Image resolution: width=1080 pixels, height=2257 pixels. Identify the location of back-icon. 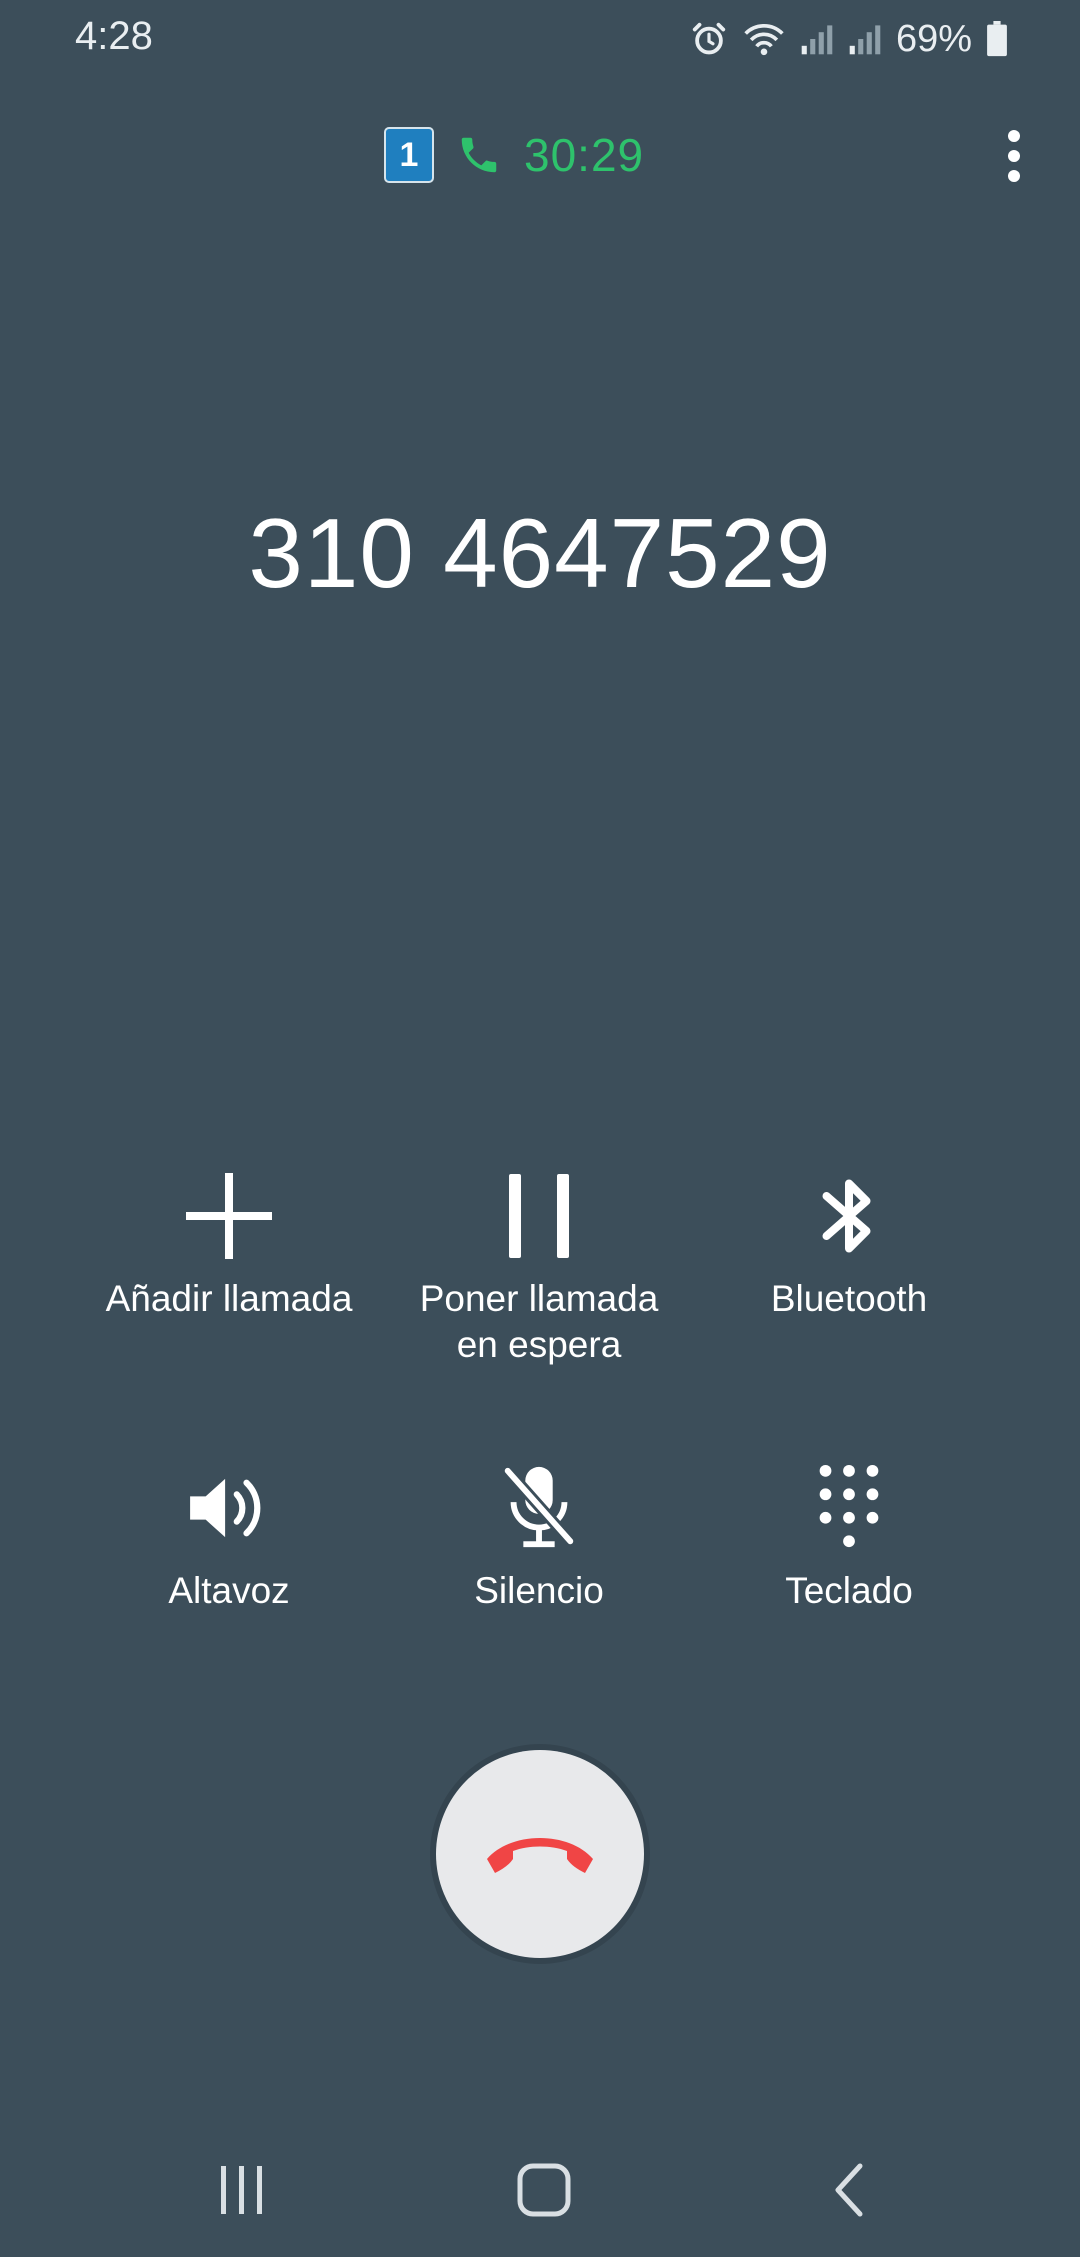
(849, 2190).